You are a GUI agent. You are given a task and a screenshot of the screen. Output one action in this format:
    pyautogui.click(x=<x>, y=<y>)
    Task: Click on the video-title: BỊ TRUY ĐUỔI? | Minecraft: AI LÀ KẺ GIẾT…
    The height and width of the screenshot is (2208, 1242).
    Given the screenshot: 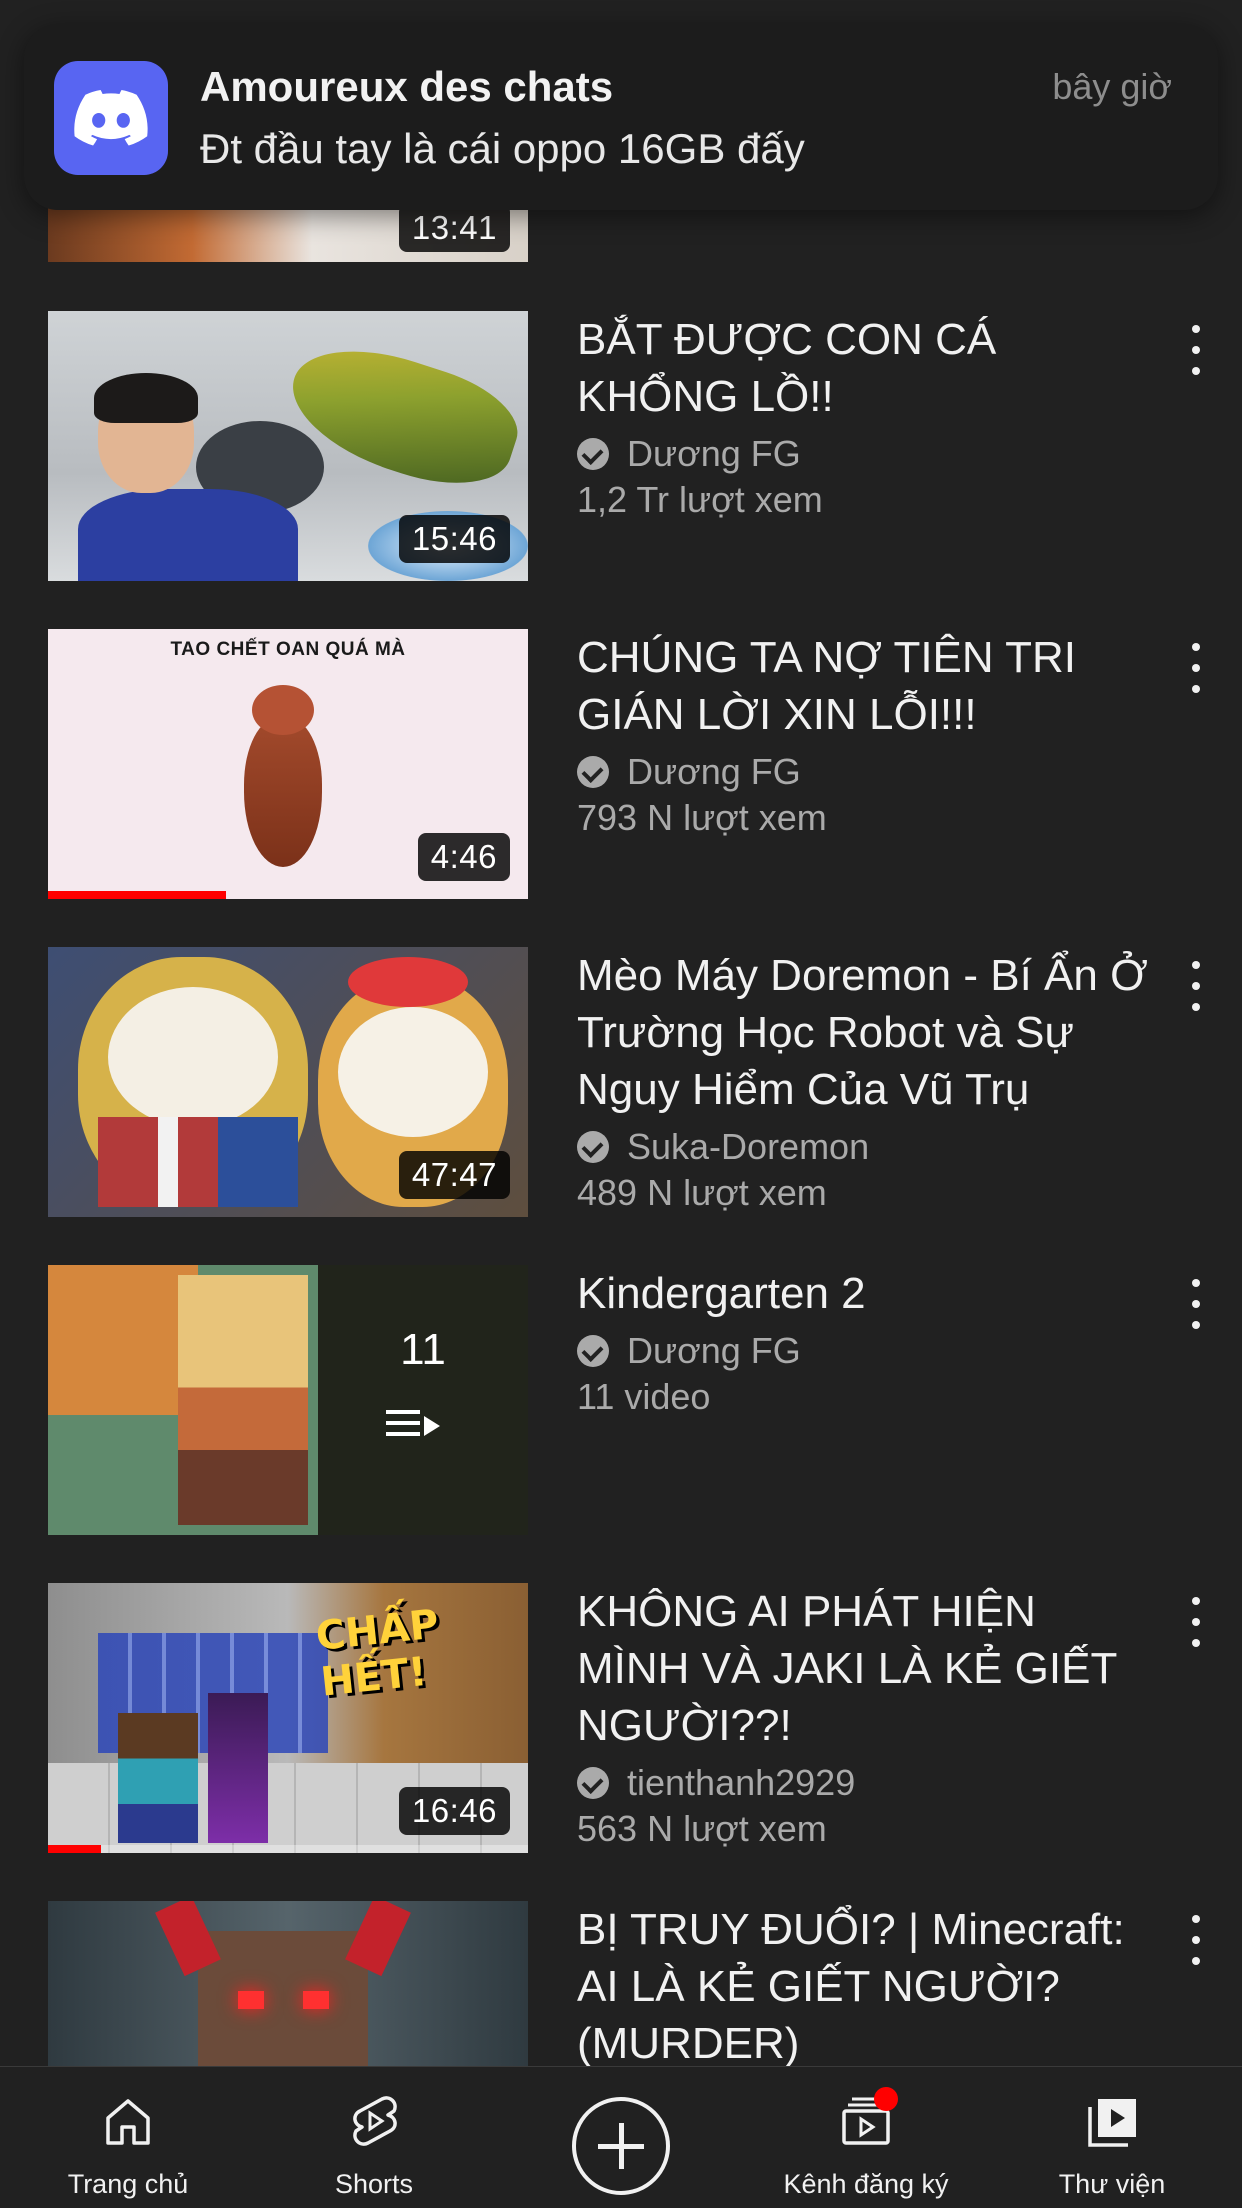 What is the action you would take?
    pyautogui.click(x=867, y=1983)
    